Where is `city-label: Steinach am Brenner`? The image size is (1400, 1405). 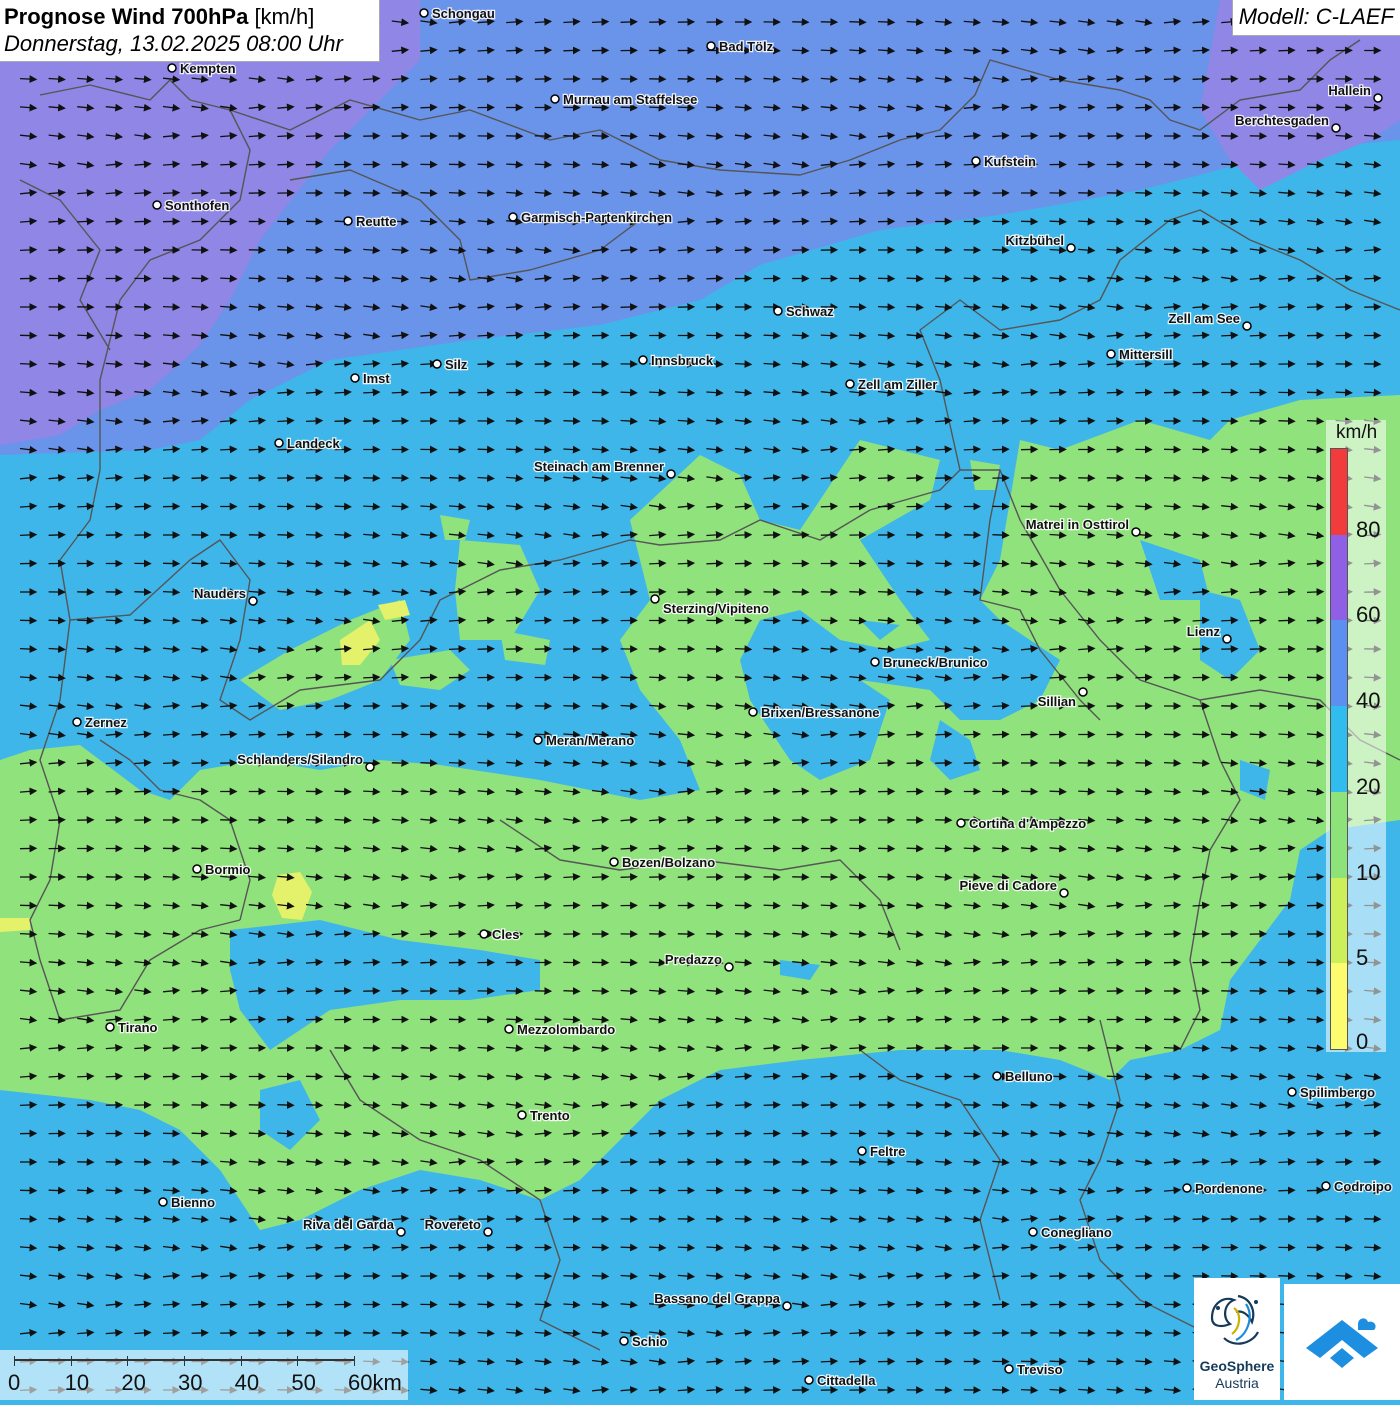 city-label: Steinach am Brenner is located at coordinates (599, 466).